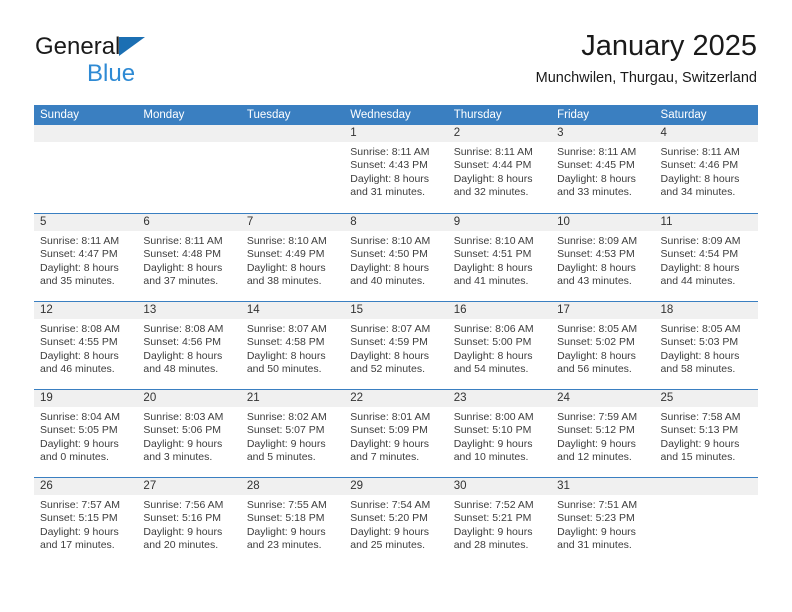 Image resolution: width=792 pixels, height=612 pixels. What do you see at coordinates (389, 342) in the screenshot?
I see `sunset-line: Sunset: 4:59 PM` at bounding box center [389, 342].